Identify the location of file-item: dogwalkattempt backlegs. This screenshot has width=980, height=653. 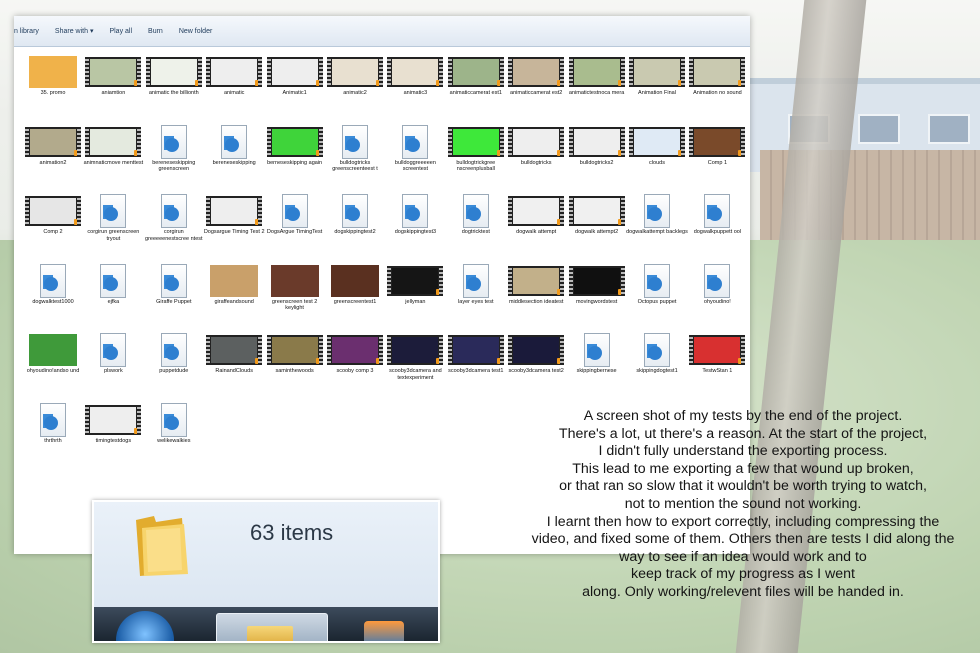
(657, 215).